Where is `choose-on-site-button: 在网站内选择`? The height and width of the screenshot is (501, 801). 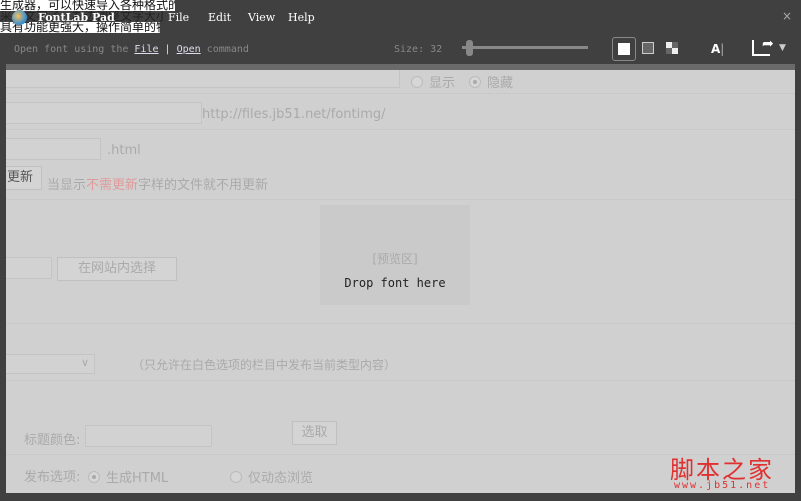
choose-on-site-button: 在网站内选择 is located at coordinates (117, 269).